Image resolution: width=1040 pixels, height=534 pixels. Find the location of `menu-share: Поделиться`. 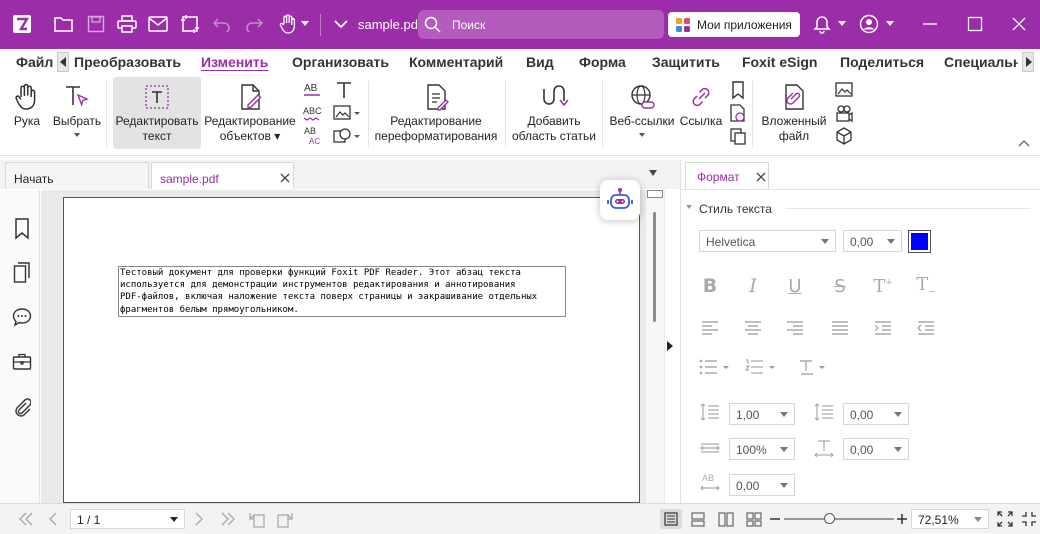

menu-share: Поделиться is located at coordinates (882, 62).